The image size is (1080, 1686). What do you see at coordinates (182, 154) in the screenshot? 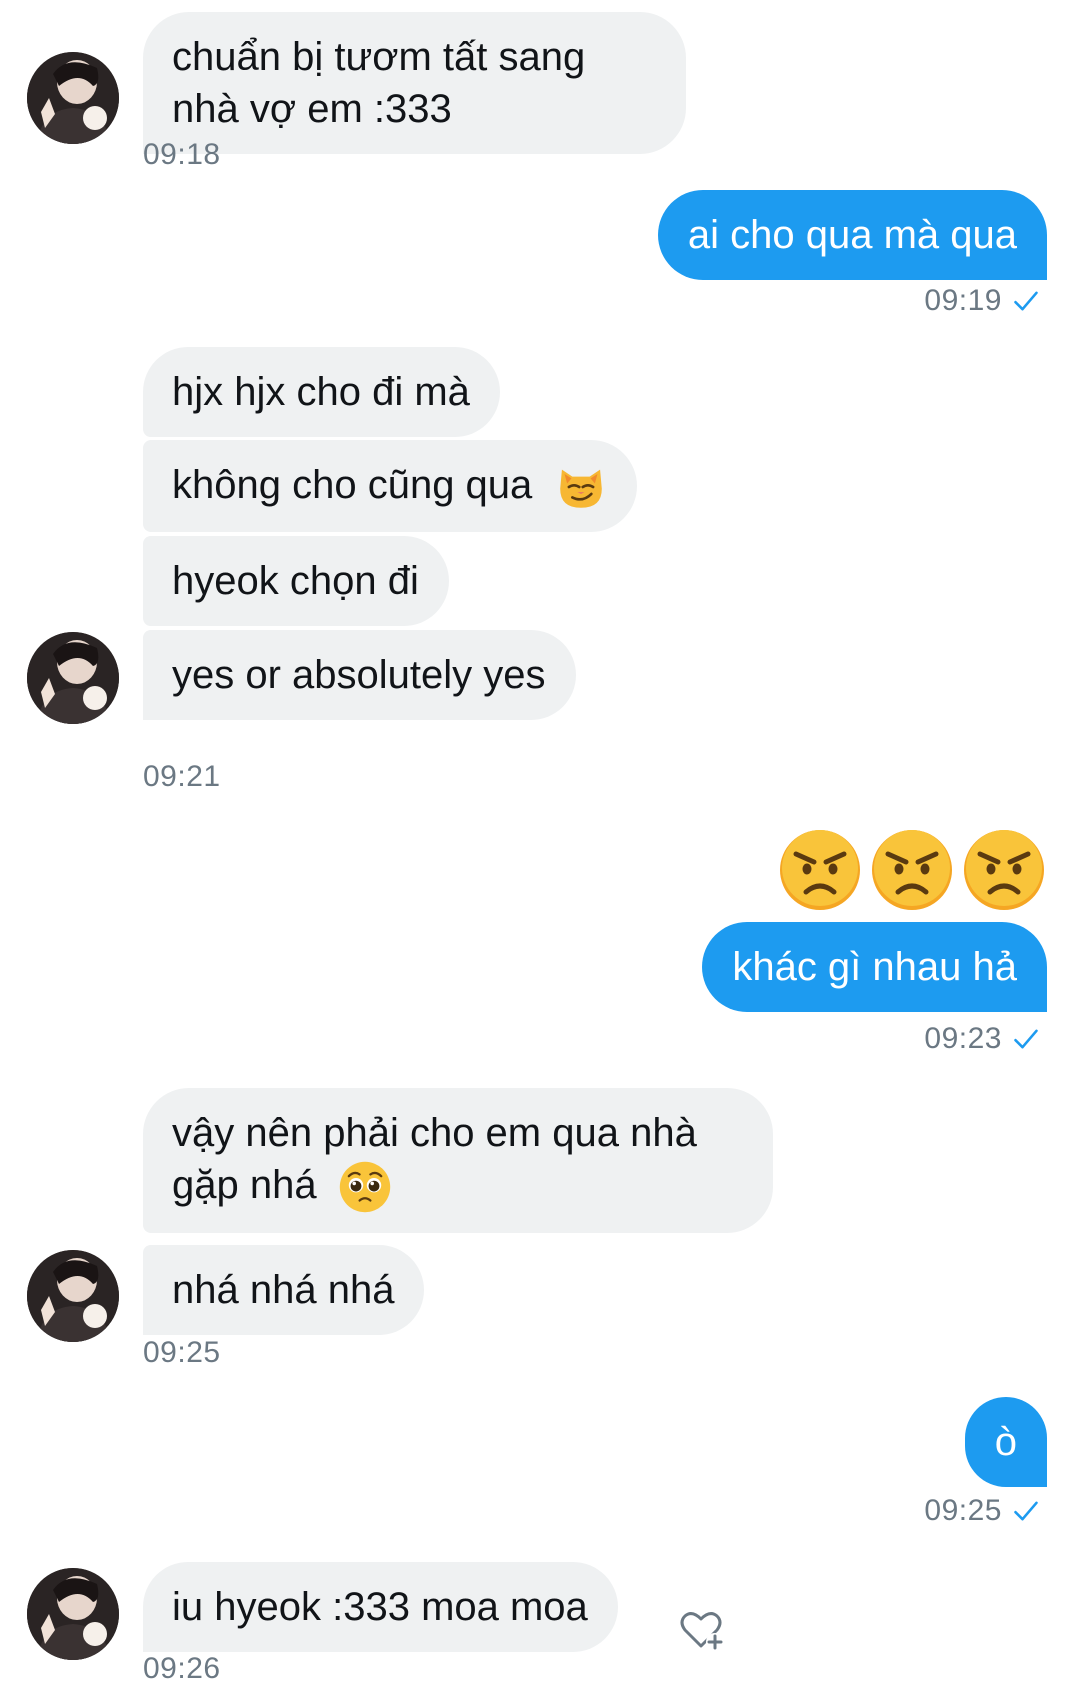
I see `timestamp: 09:18` at bounding box center [182, 154].